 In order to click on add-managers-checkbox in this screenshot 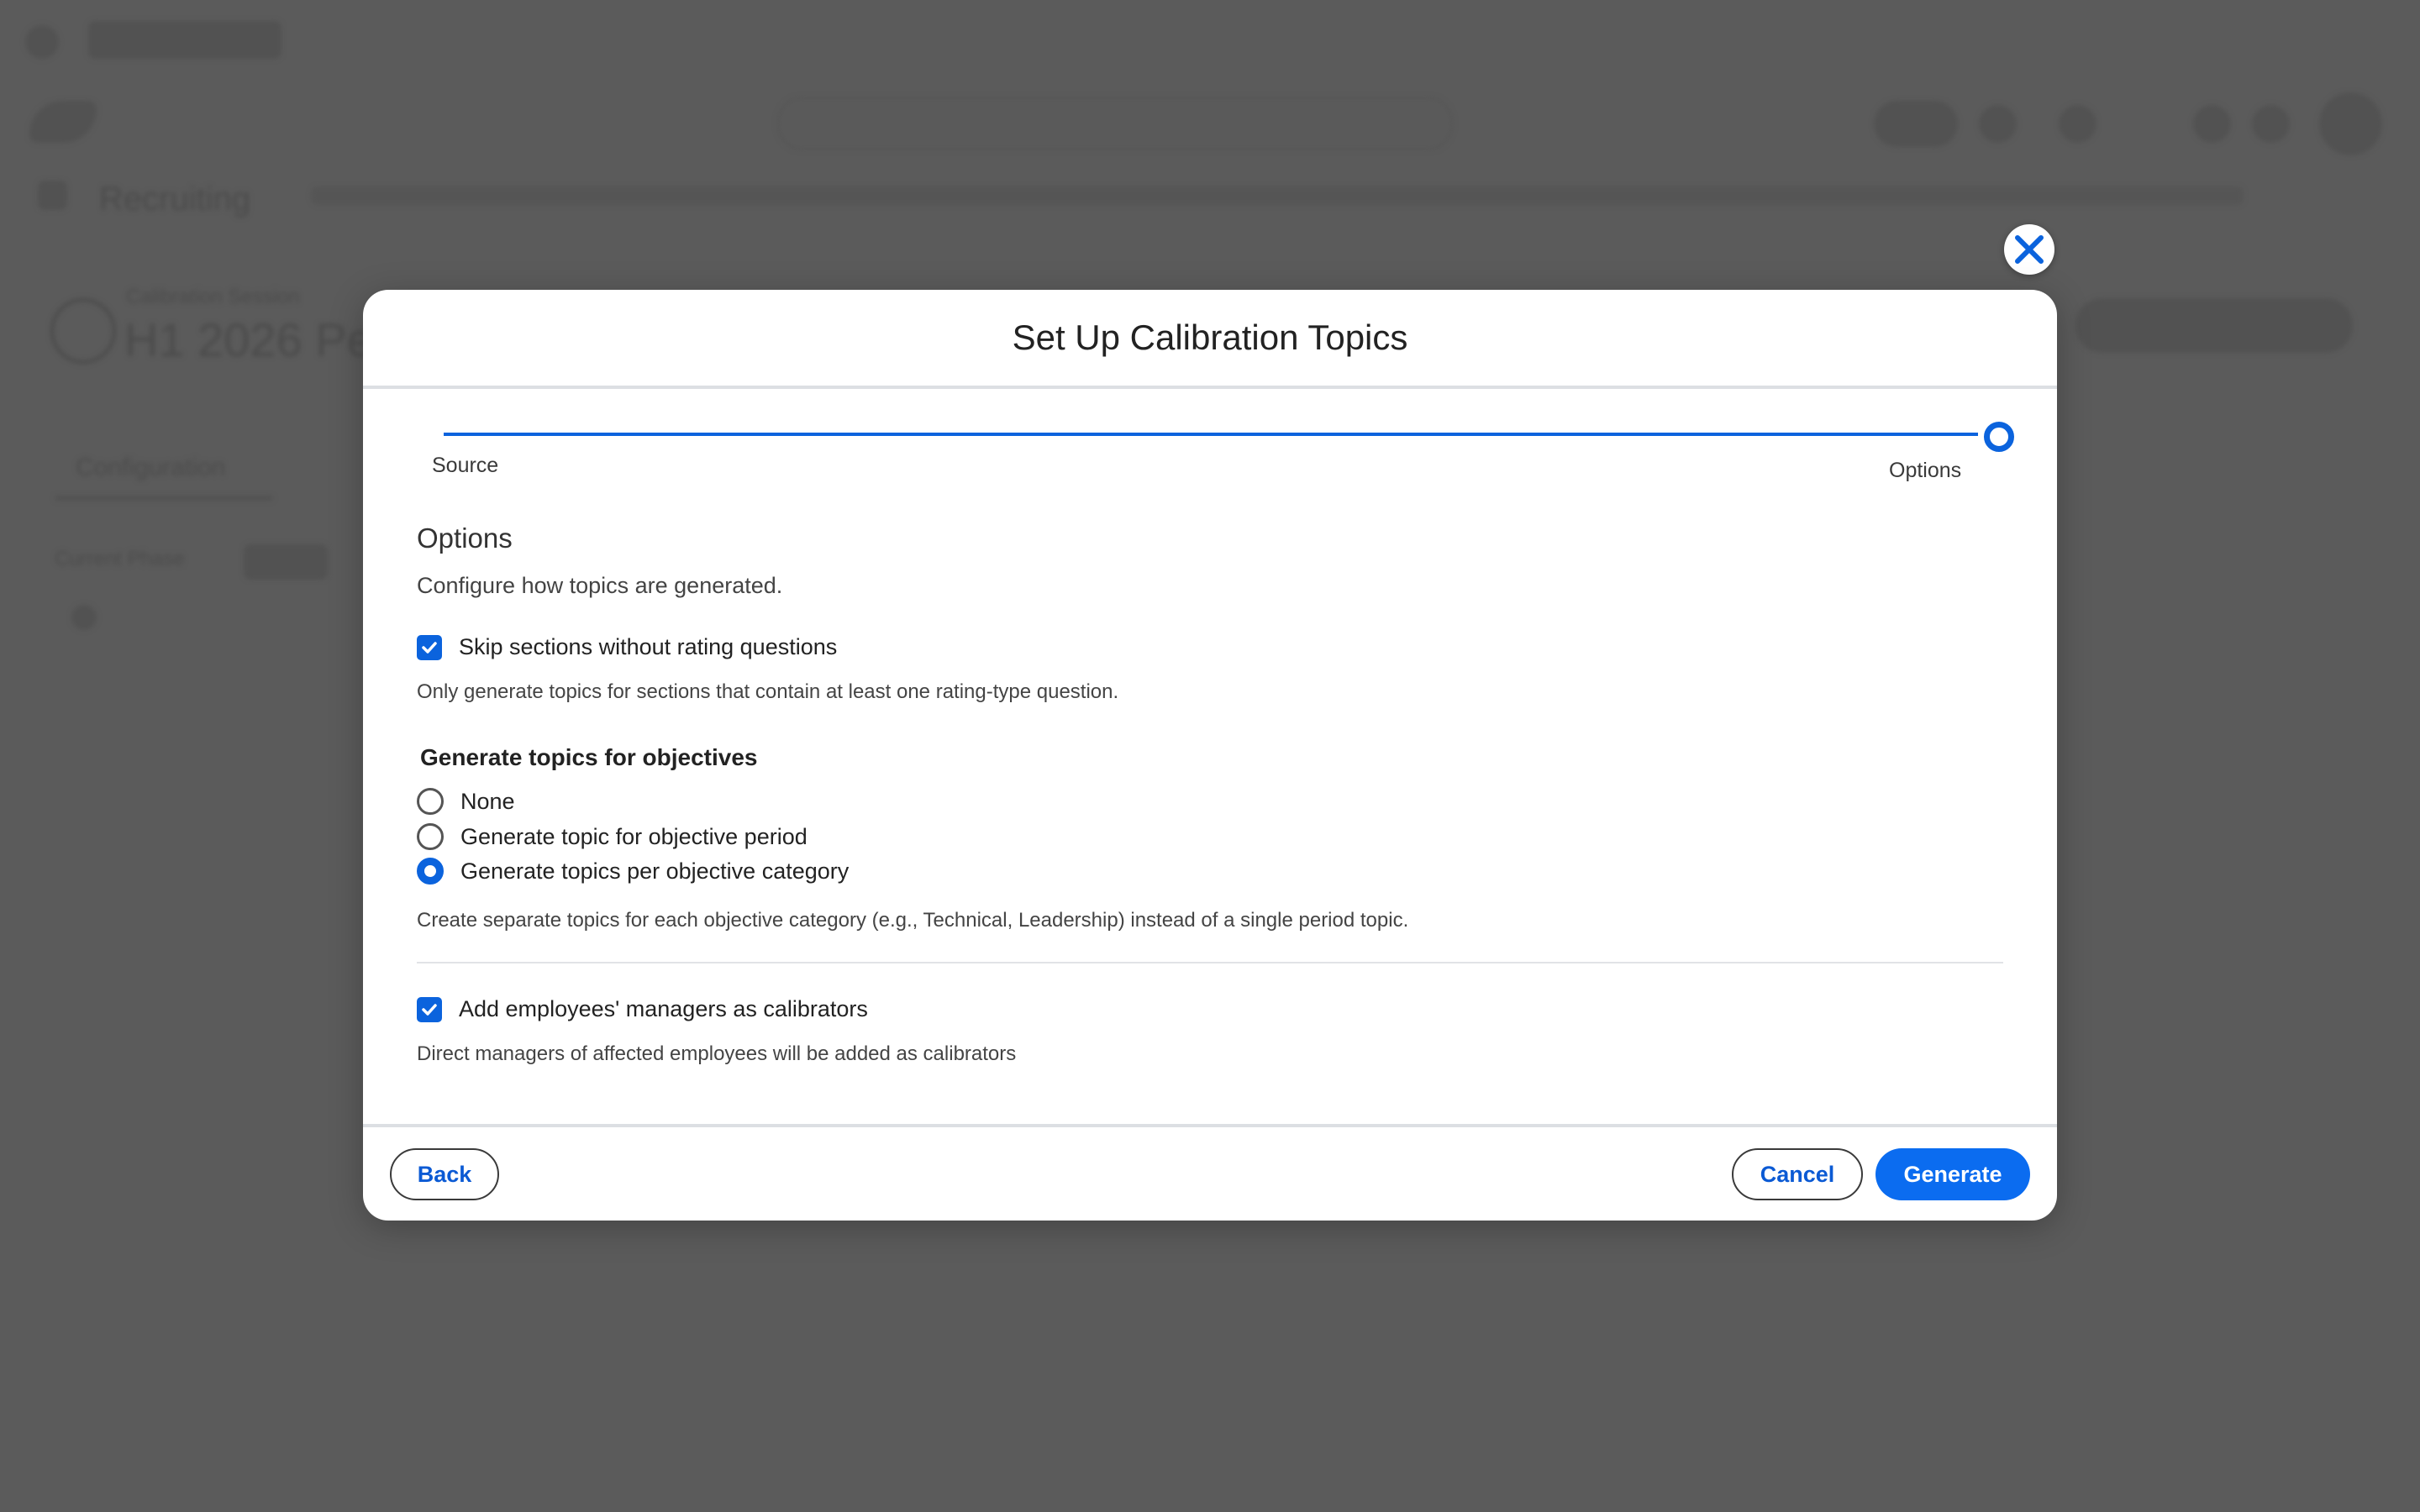, I will do `click(429, 1009)`.